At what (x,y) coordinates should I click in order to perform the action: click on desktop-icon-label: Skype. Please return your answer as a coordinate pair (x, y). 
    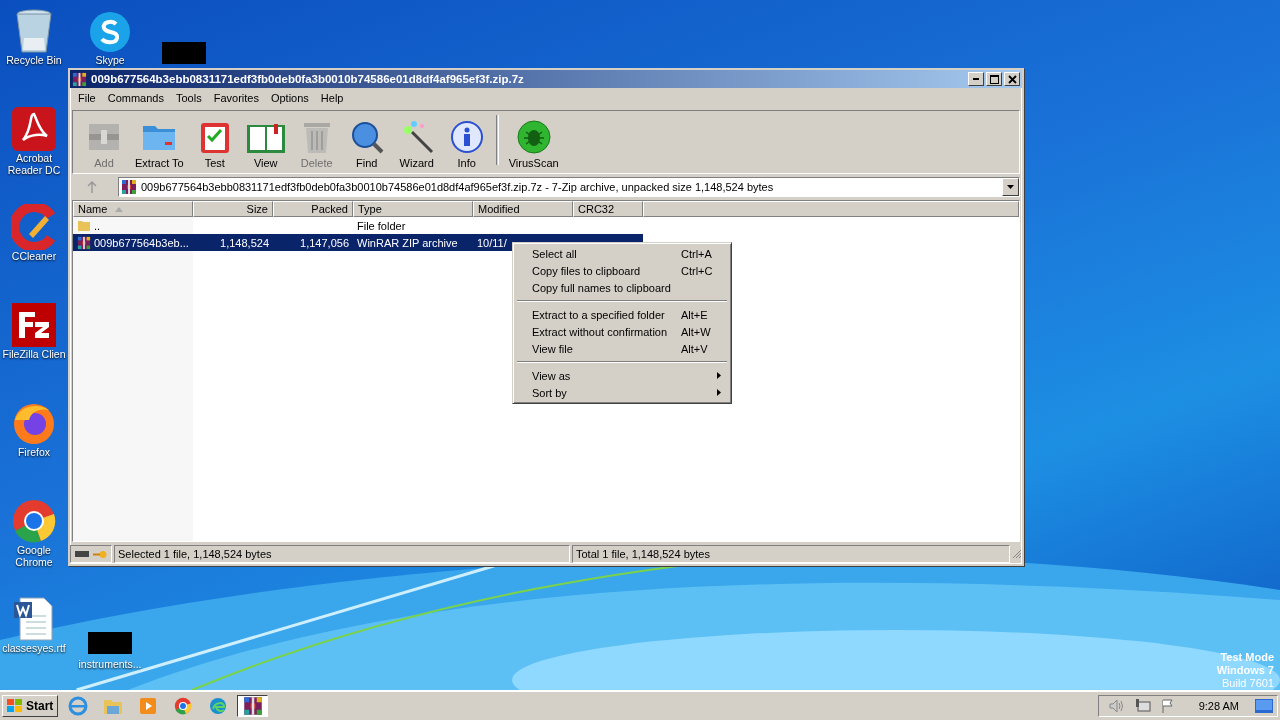
    Looking at the image, I should click on (110, 60).